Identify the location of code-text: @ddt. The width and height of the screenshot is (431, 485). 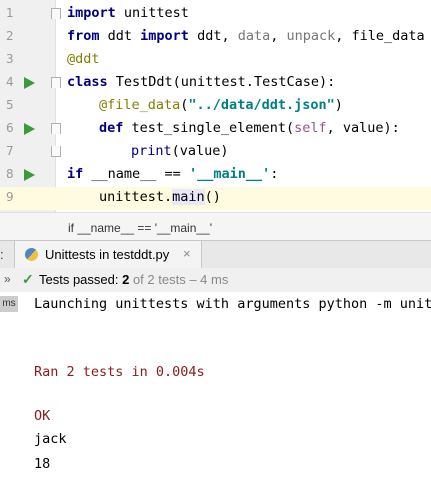
(83, 59).